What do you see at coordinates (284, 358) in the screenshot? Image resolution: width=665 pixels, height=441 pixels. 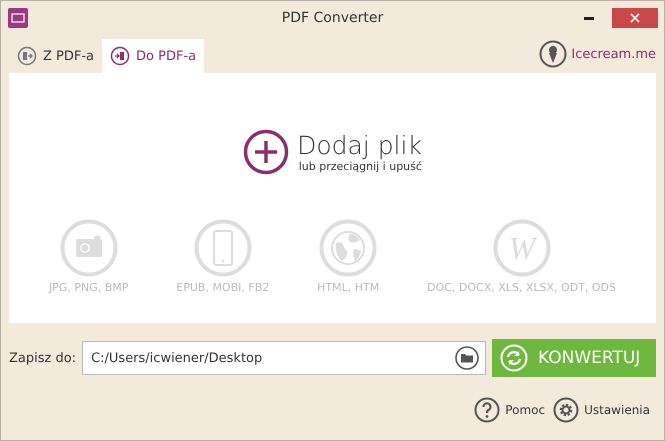 I see `path-field: C:/Users/icwiener/Desktop` at bounding box center [284, 358].